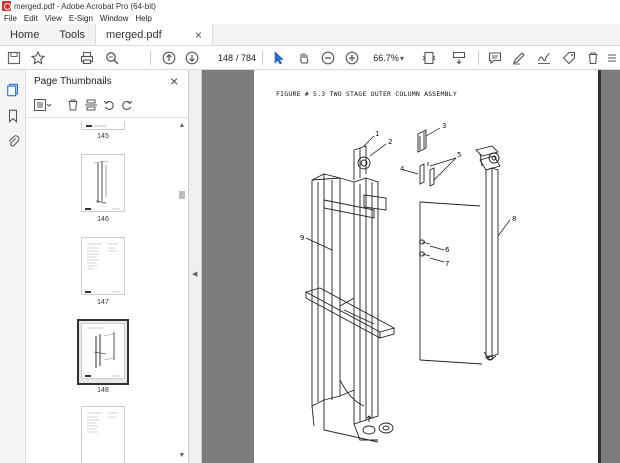 This screenshot has width=620, height=463. Describe the element at coordinates (6, 6) in the screenshot. I see `acrobat-logo-icon` at that location.